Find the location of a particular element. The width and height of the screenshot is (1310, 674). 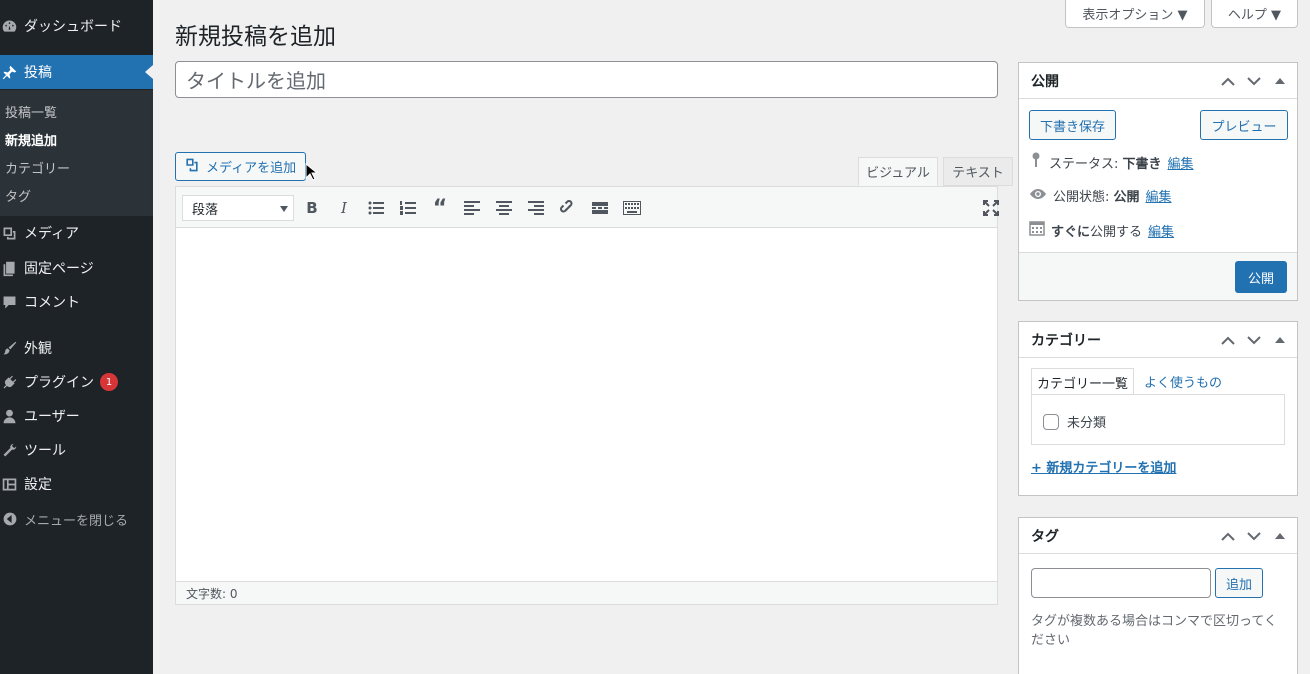

categories-box-title: カテゴリー is located at coordinates (1066, 340).